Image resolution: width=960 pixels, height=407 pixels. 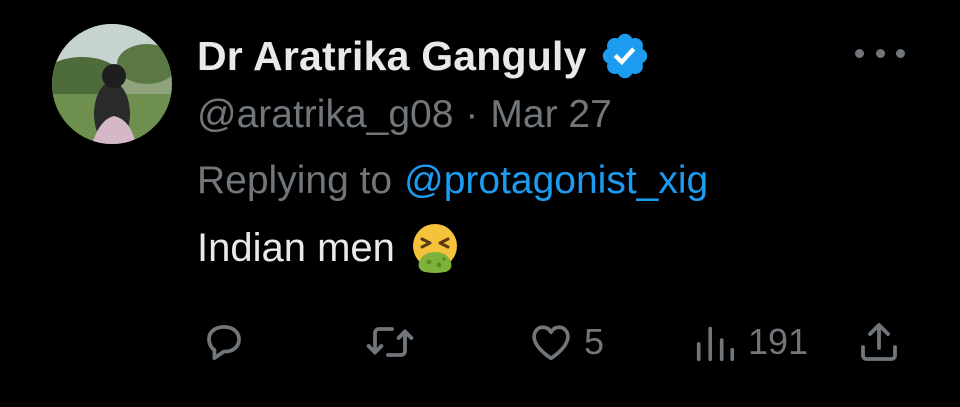 I want to click on share-icon, so click(x=879, y=342).